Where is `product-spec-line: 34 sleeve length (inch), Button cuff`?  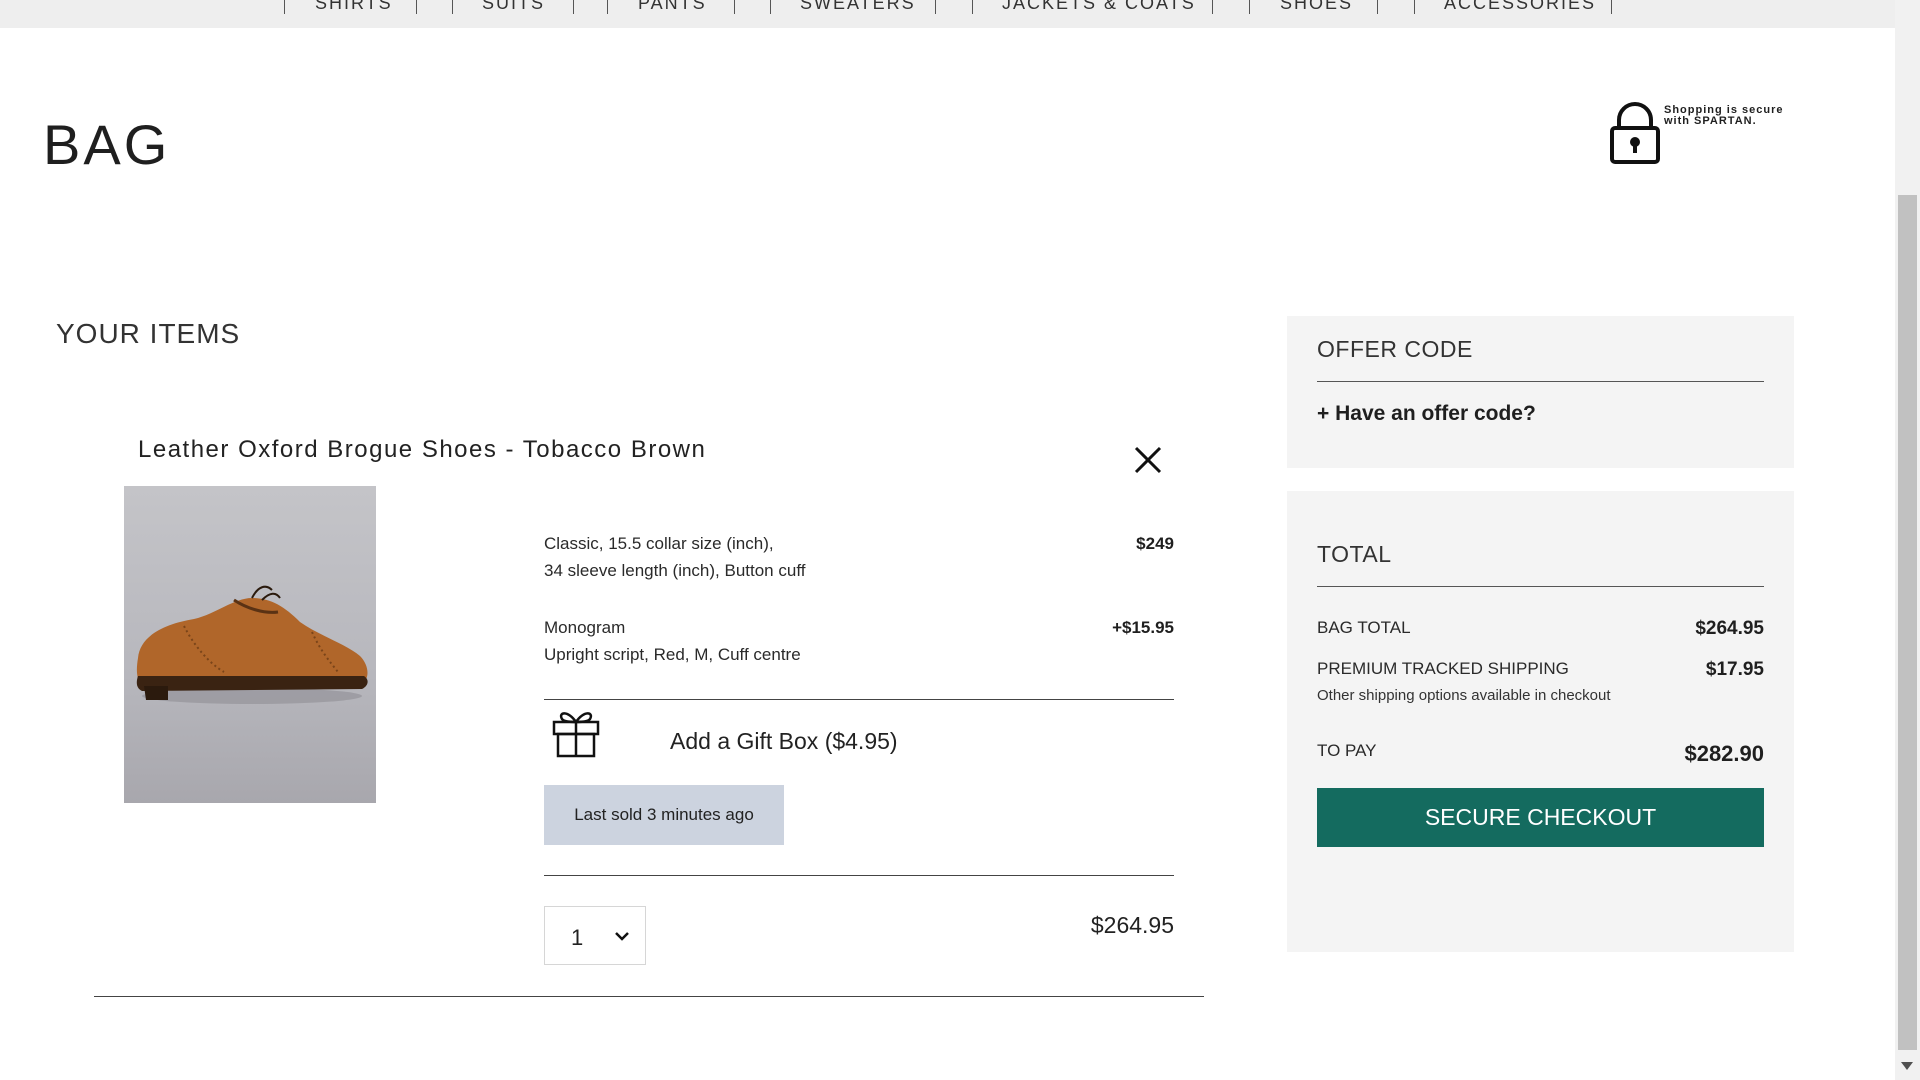 product-spec-line: 34 sleeve length (inch), Button cuff is located at coordinates (675, 570).